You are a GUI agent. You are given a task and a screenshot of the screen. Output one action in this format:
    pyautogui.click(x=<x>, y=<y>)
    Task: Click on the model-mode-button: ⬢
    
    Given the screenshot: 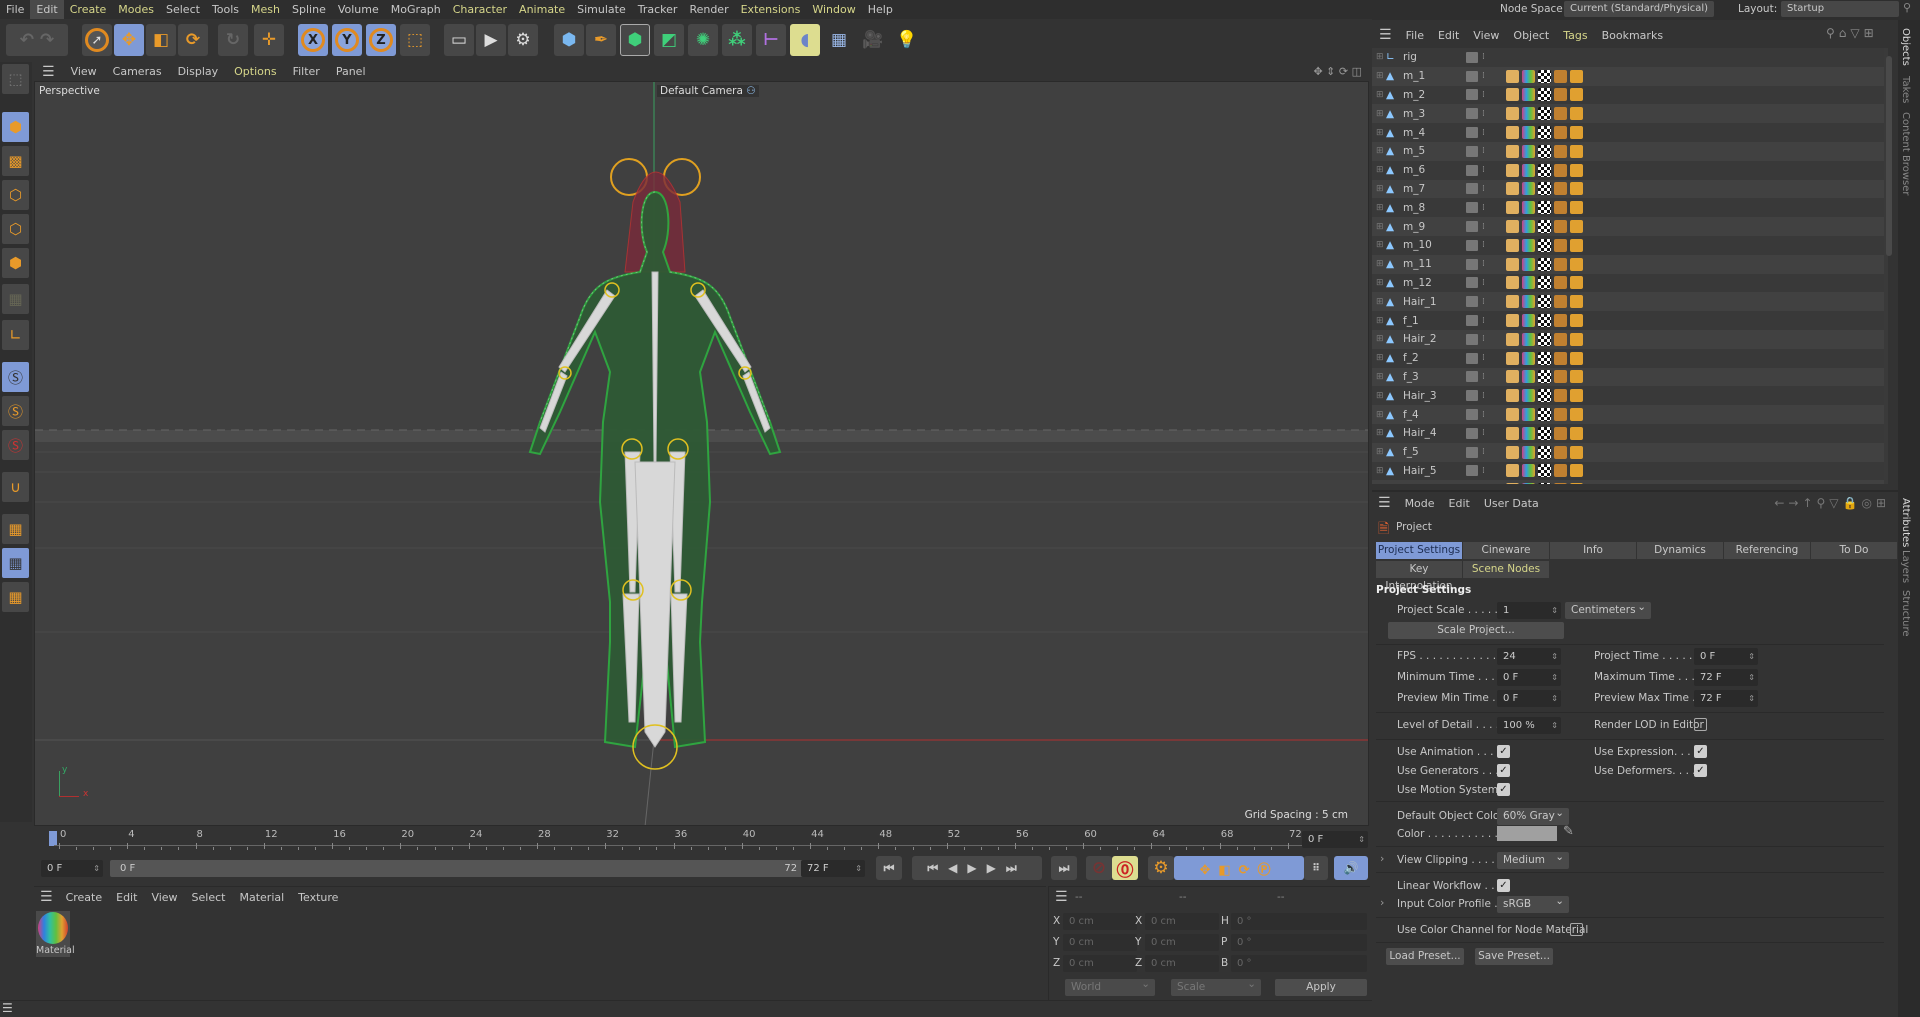 What is the action you would take?
    pyautogui.click(x=15, y=127)
    